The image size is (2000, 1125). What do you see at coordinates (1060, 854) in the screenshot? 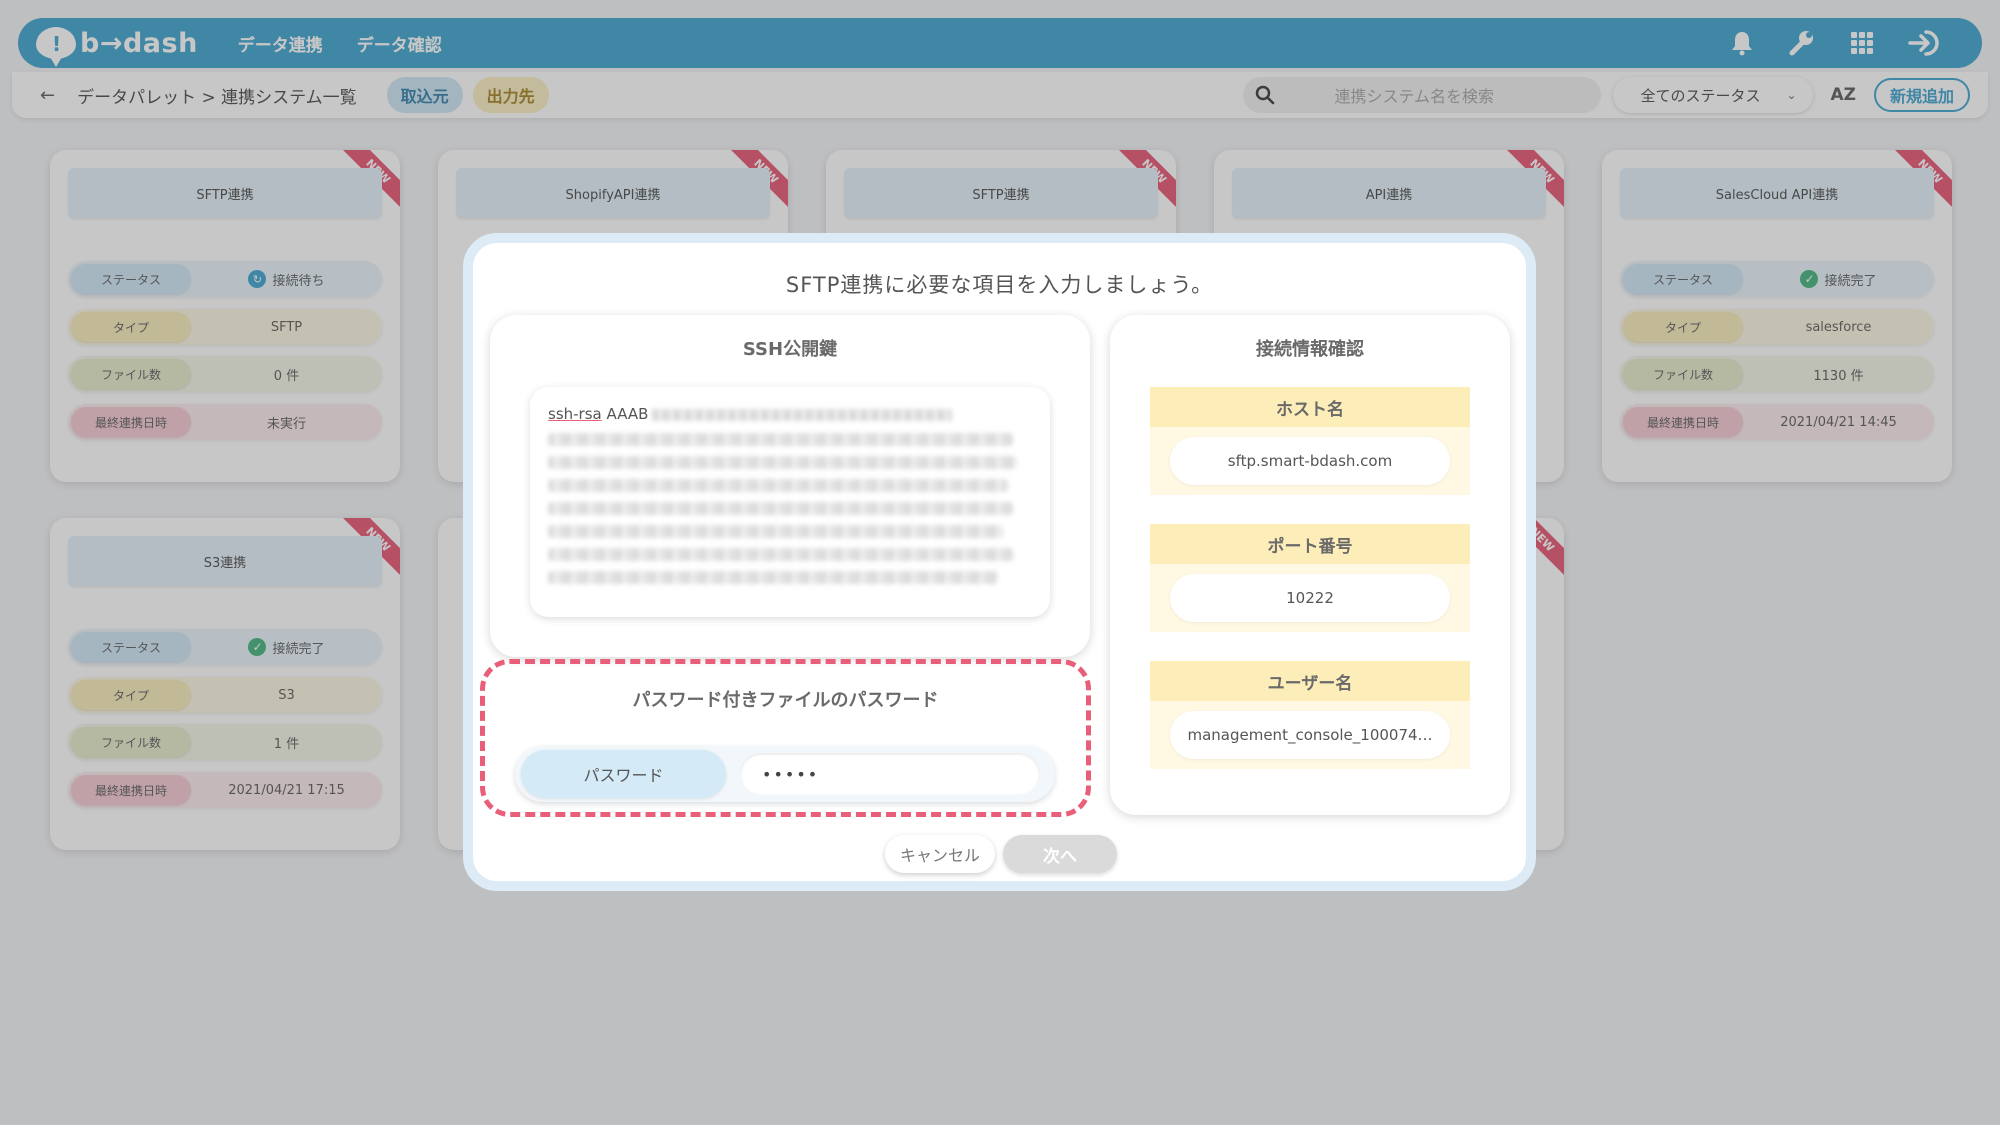
I see `next-button: 次へ` at bounding box center [1060, 854].